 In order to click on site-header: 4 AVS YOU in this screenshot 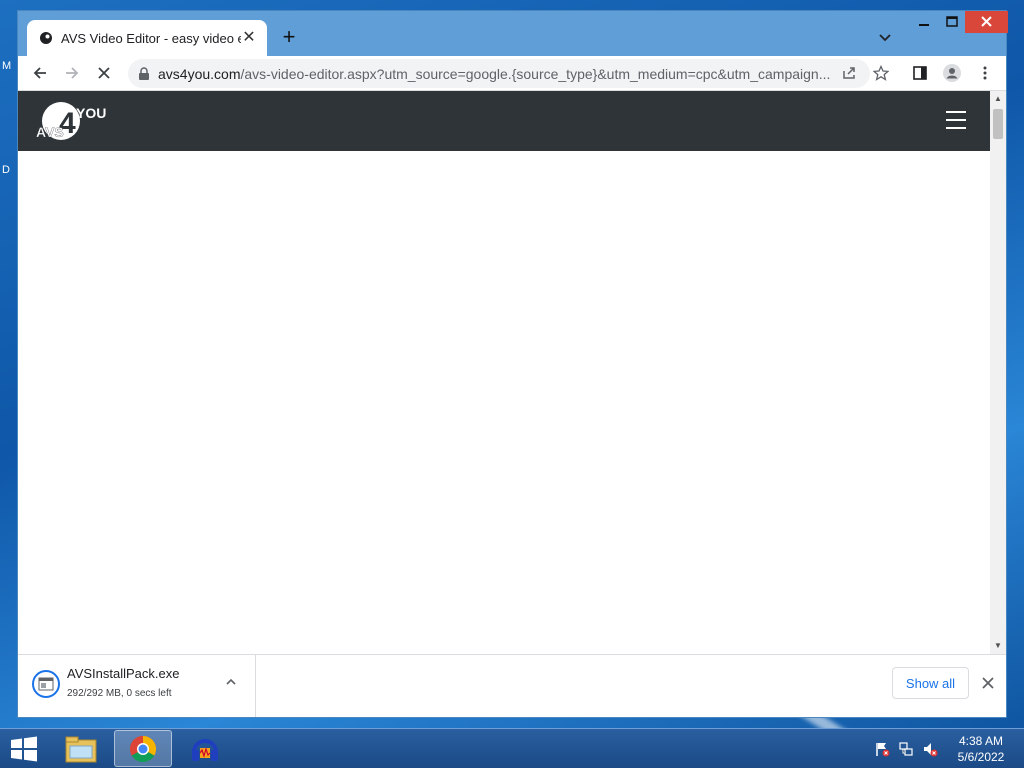, I will do `click(504, 121)`.